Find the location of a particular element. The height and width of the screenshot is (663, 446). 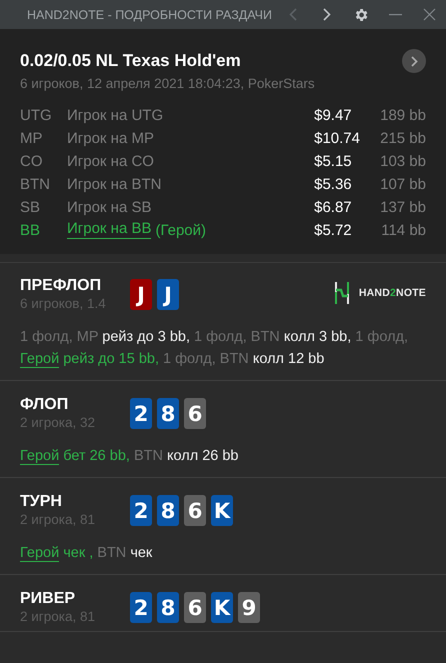

street-name: РИВЕР is located at coordinates (48, 599).